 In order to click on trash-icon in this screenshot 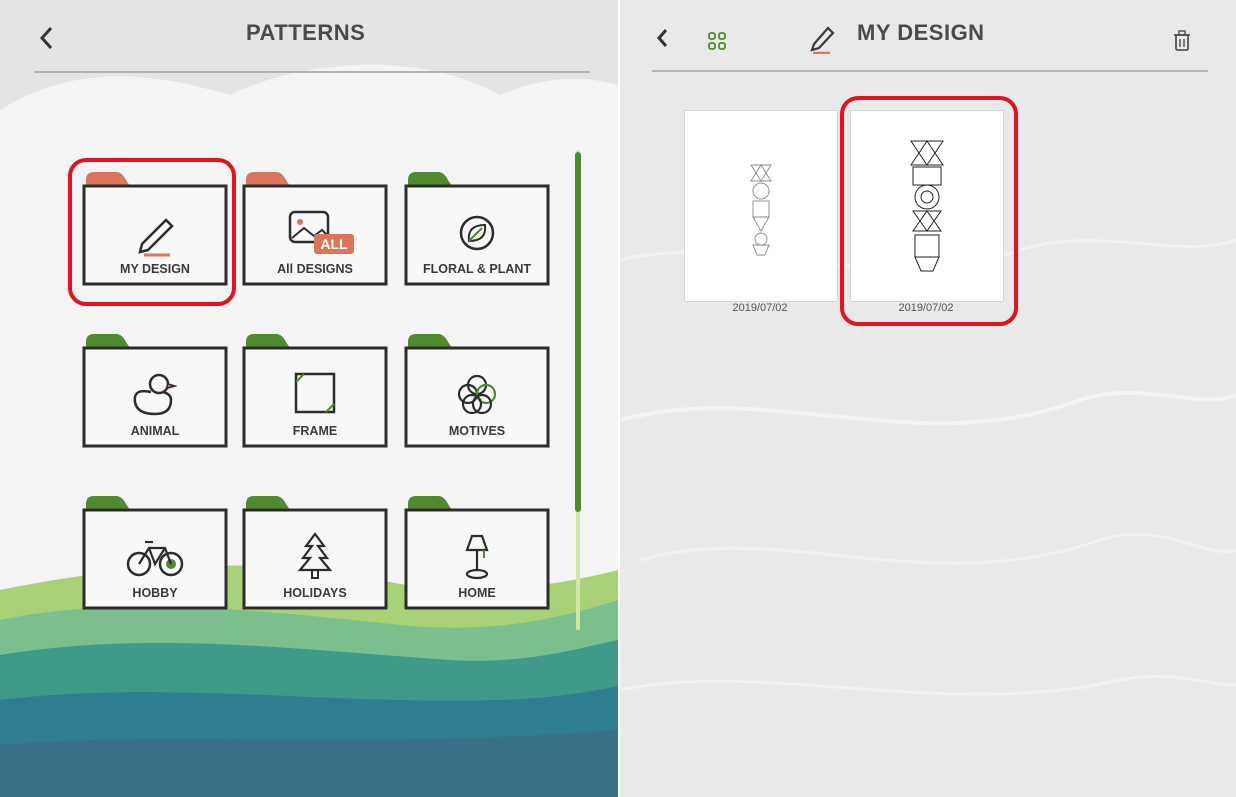, I will do `click(1182, 40)`.